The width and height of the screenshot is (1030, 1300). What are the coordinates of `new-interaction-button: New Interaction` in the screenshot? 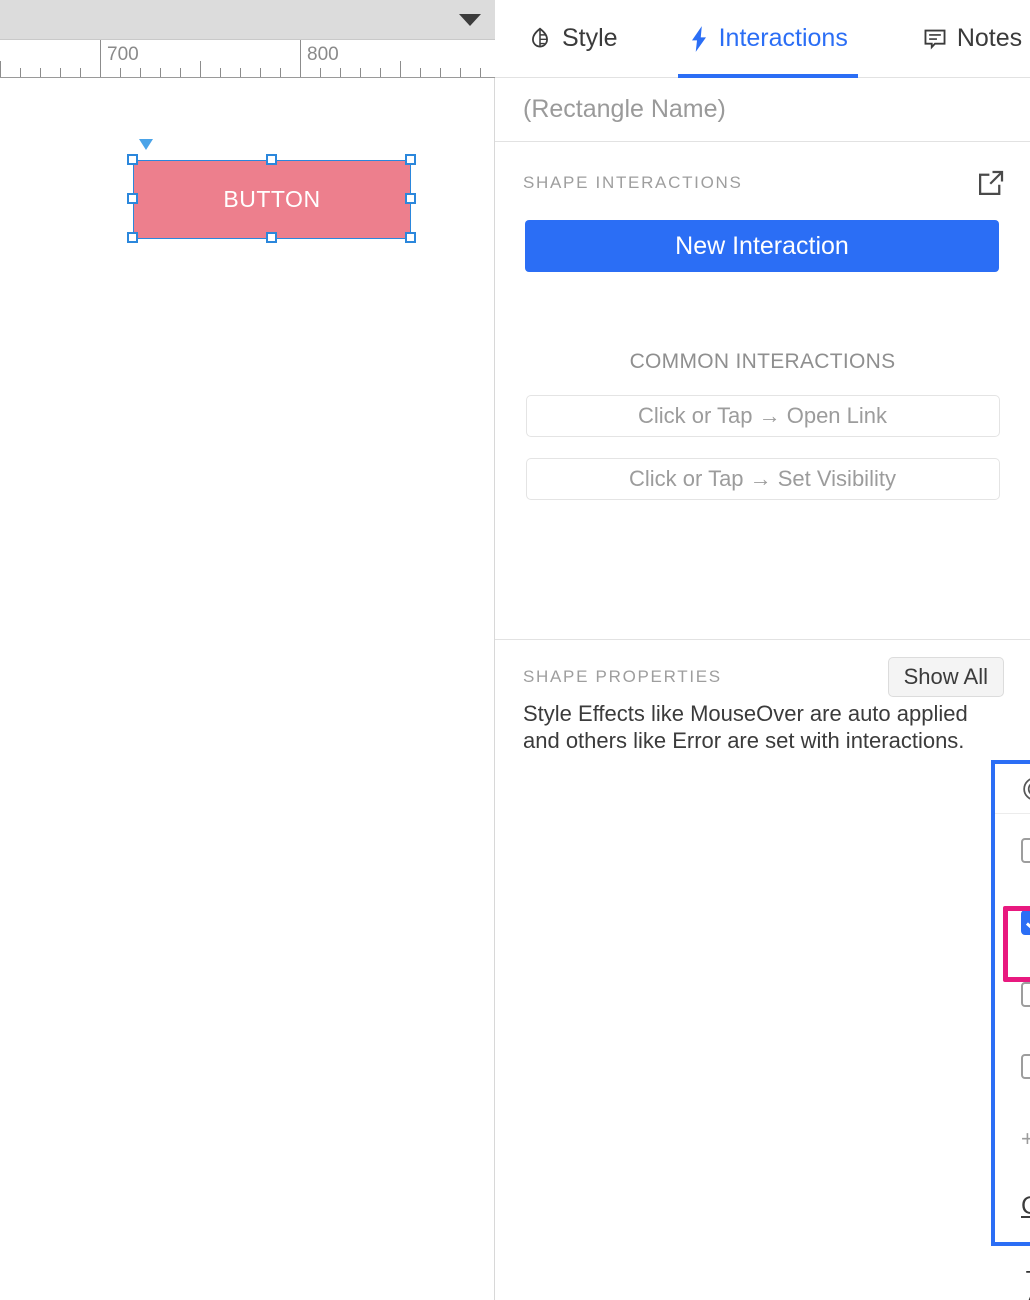 It's located at (762, 246).